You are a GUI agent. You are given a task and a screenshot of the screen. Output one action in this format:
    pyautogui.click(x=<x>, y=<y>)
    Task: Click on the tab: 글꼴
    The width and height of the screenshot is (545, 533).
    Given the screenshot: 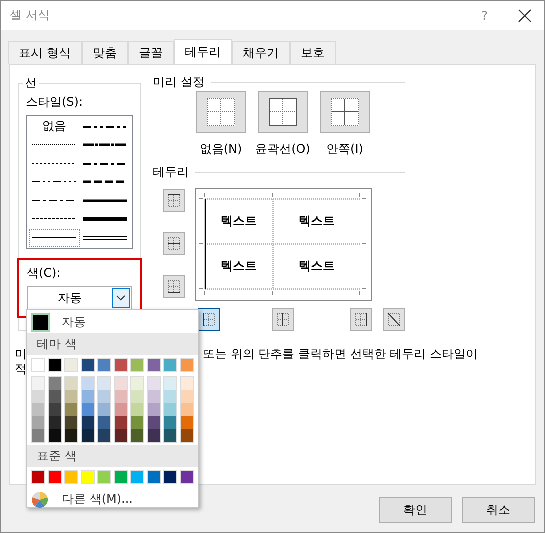 What is the action you would take?
    pyautogui.click(x=151, y=52)
    